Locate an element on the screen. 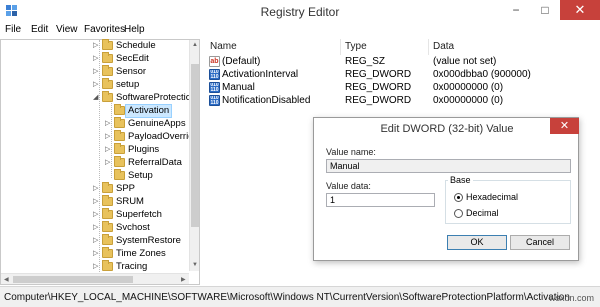  radio-decimal: Decimal is located at coordinates (509, 213).